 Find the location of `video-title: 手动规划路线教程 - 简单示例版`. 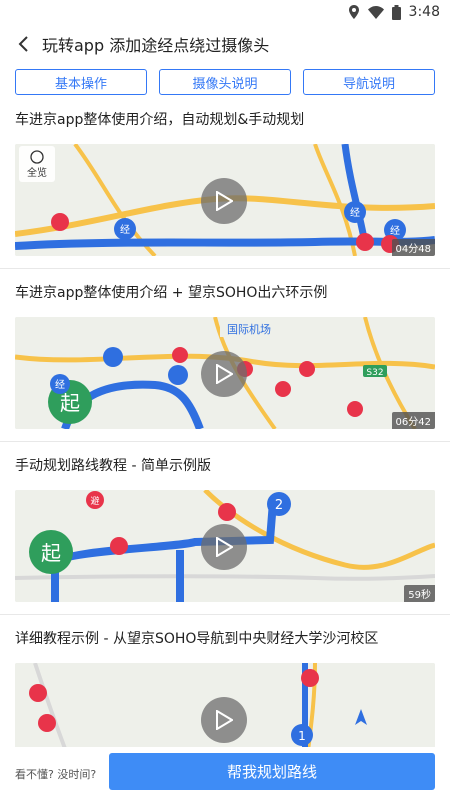

video-title: 手动规划路线教程 - 简单示例版 is located at coordinates (113, 466).